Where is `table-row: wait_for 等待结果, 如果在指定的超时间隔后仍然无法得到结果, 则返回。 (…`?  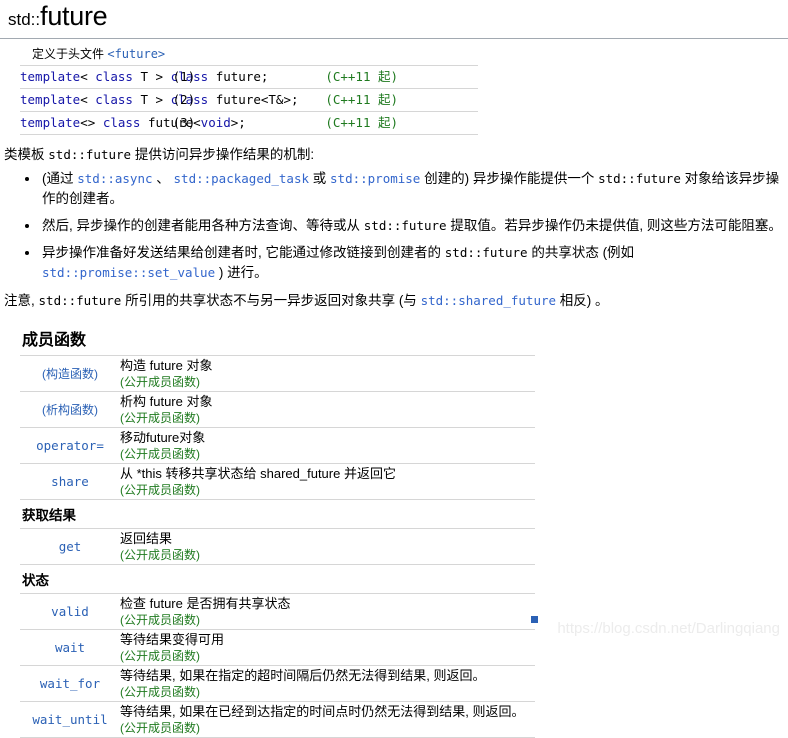
table-row: wait_for 等待结果, 如果在指定的超时间隔后仍然无法得到结果, 则返回。 (… is located at coordinates (277, 683).